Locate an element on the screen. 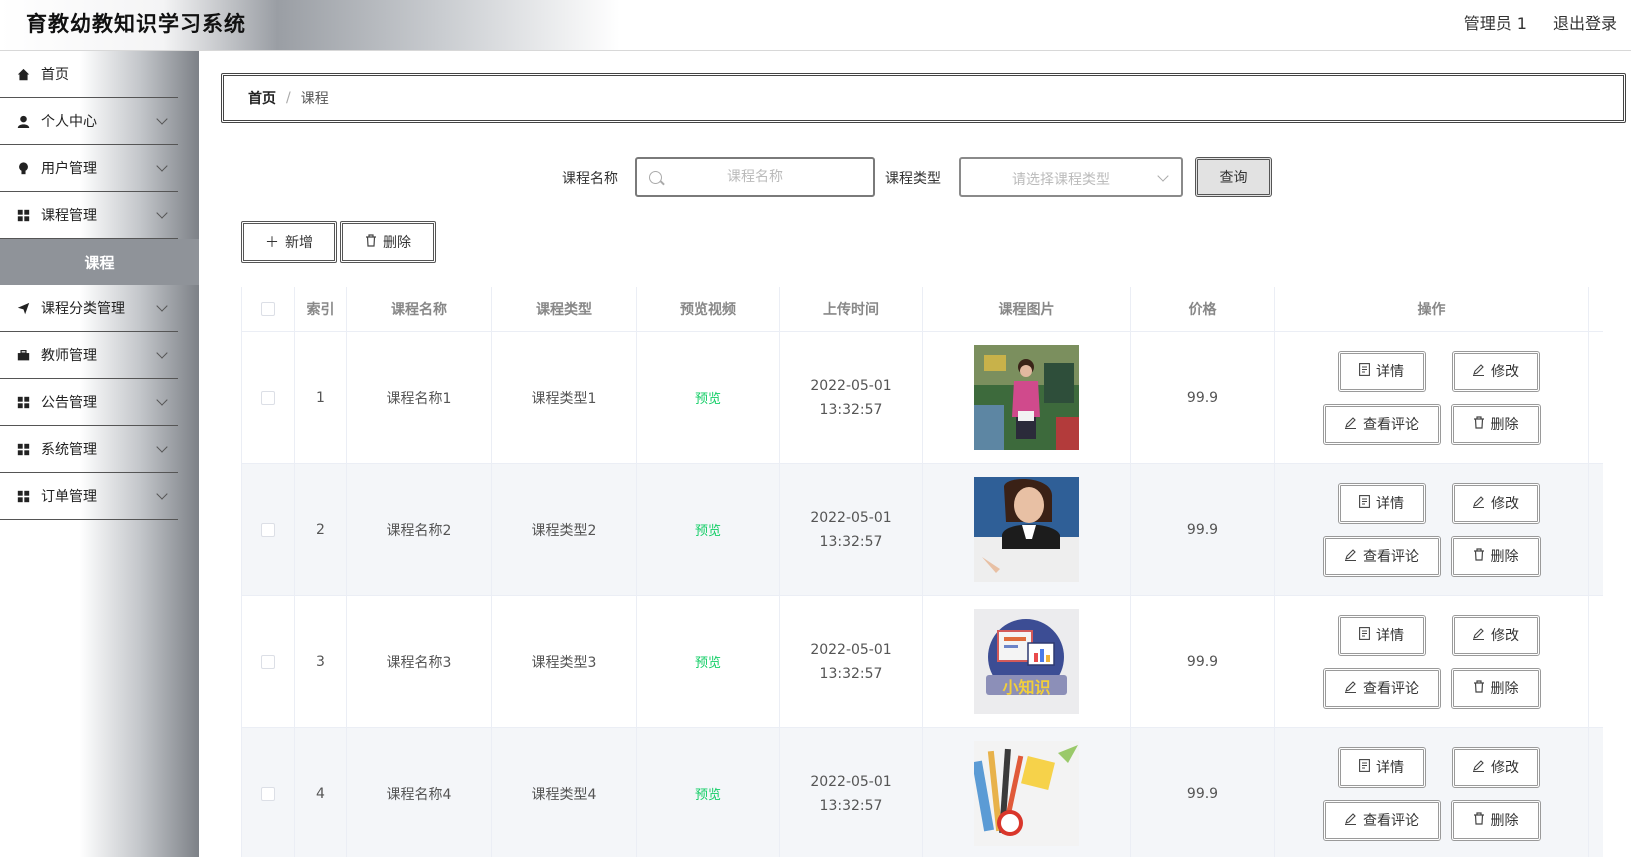 This screenshot has height=857, width=1631. sidebar-item-announcement: 公告管理 is located at coordinates (89, 402).